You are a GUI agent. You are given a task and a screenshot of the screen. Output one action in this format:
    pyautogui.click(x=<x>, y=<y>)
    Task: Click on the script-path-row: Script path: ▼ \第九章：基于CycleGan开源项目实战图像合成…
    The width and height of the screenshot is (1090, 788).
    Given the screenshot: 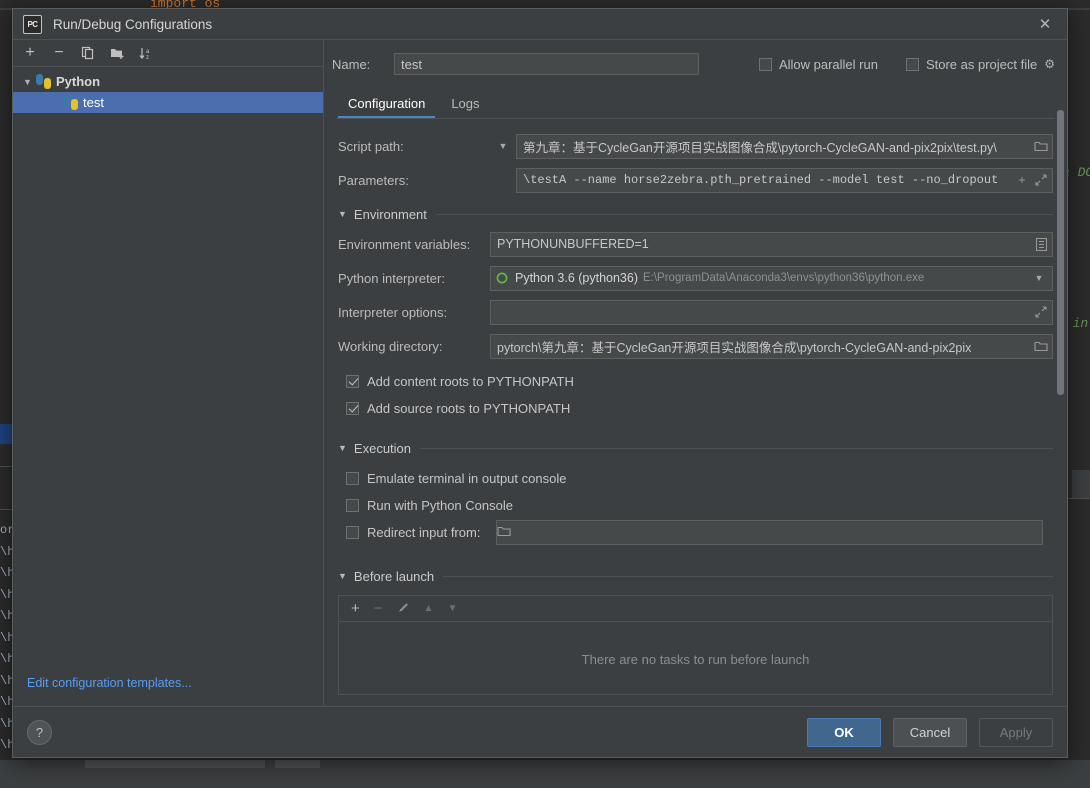 What is the action you would take?
    pyautogui.click(x=695, y=146)
    